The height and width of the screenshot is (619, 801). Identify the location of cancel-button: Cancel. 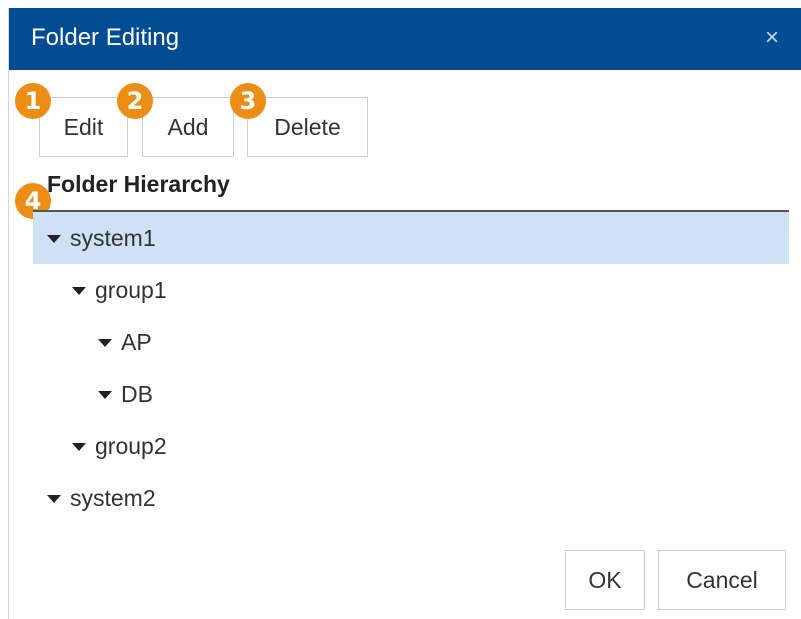
(722, 580).